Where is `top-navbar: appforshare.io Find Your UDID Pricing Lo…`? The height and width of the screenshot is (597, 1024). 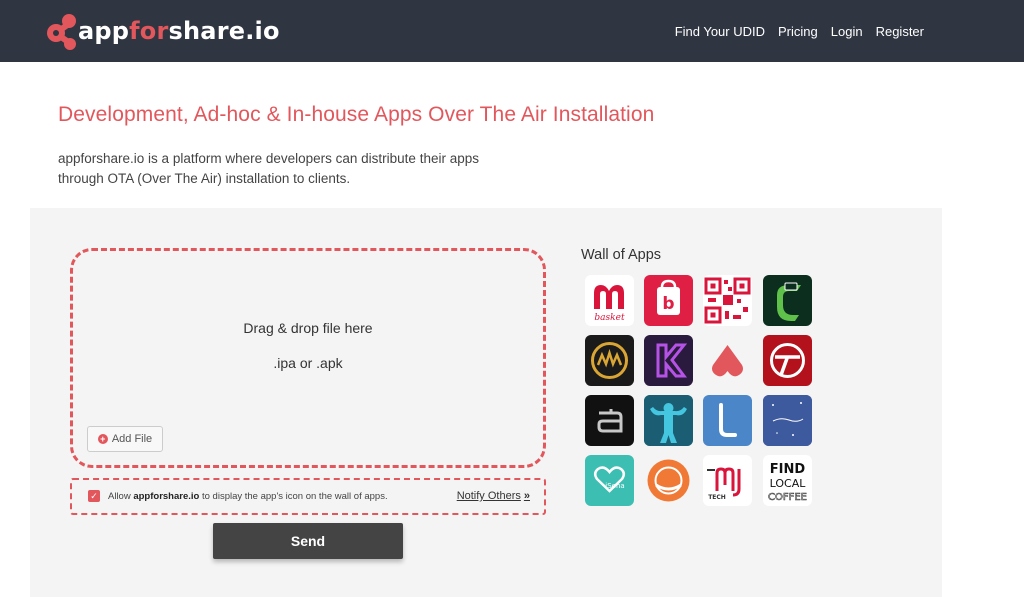
top-navbar: appforshare.io Find Your UDID Pricing Lo… is located at coordinates (512, 31).